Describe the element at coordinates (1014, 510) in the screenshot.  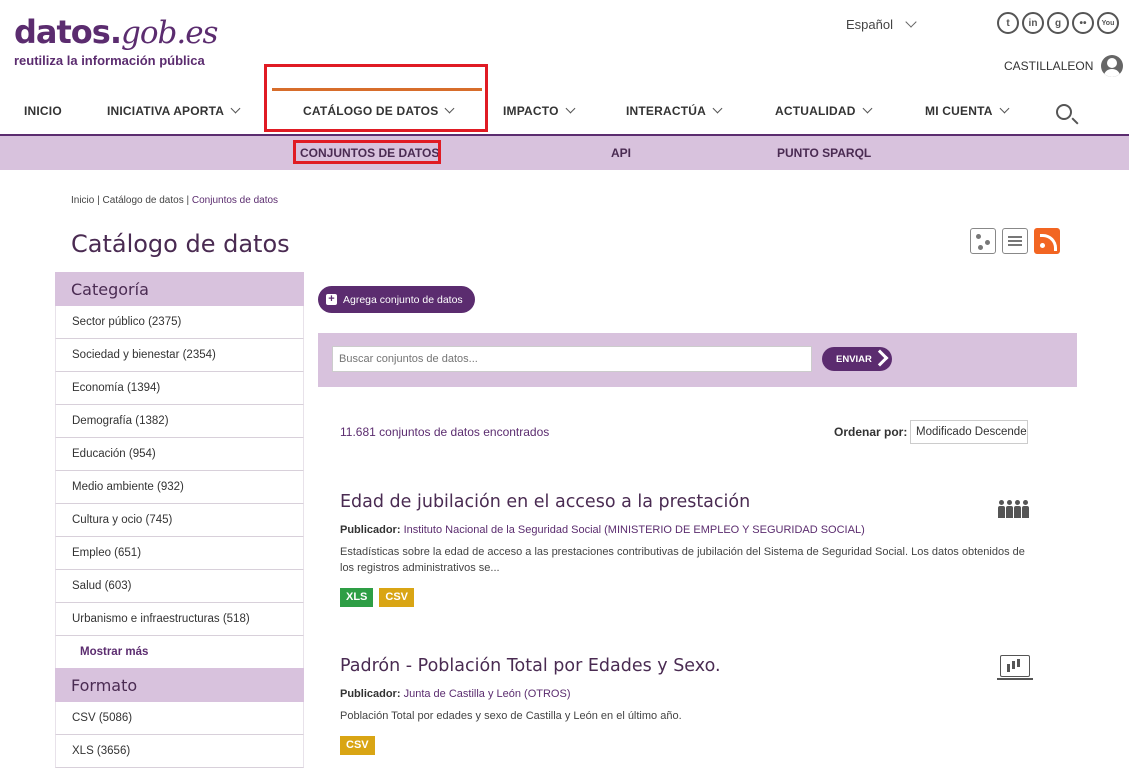
I see `people-icon` at that location.